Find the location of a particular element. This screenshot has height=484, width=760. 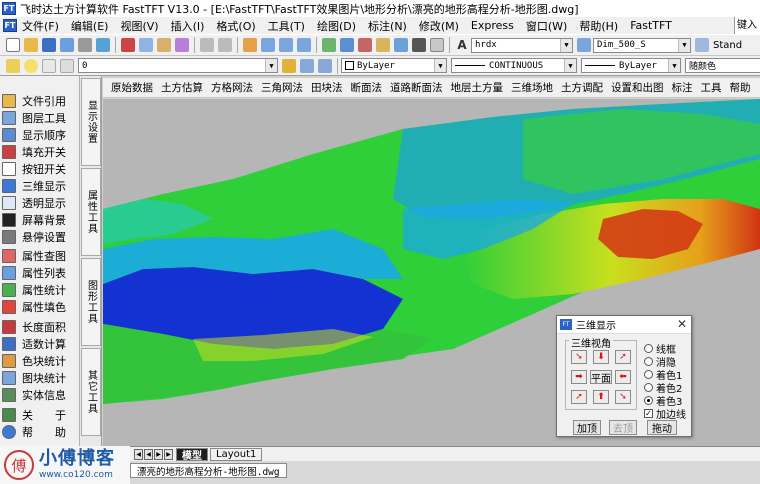

radio-button-selected is located at coordinates (648, 400).